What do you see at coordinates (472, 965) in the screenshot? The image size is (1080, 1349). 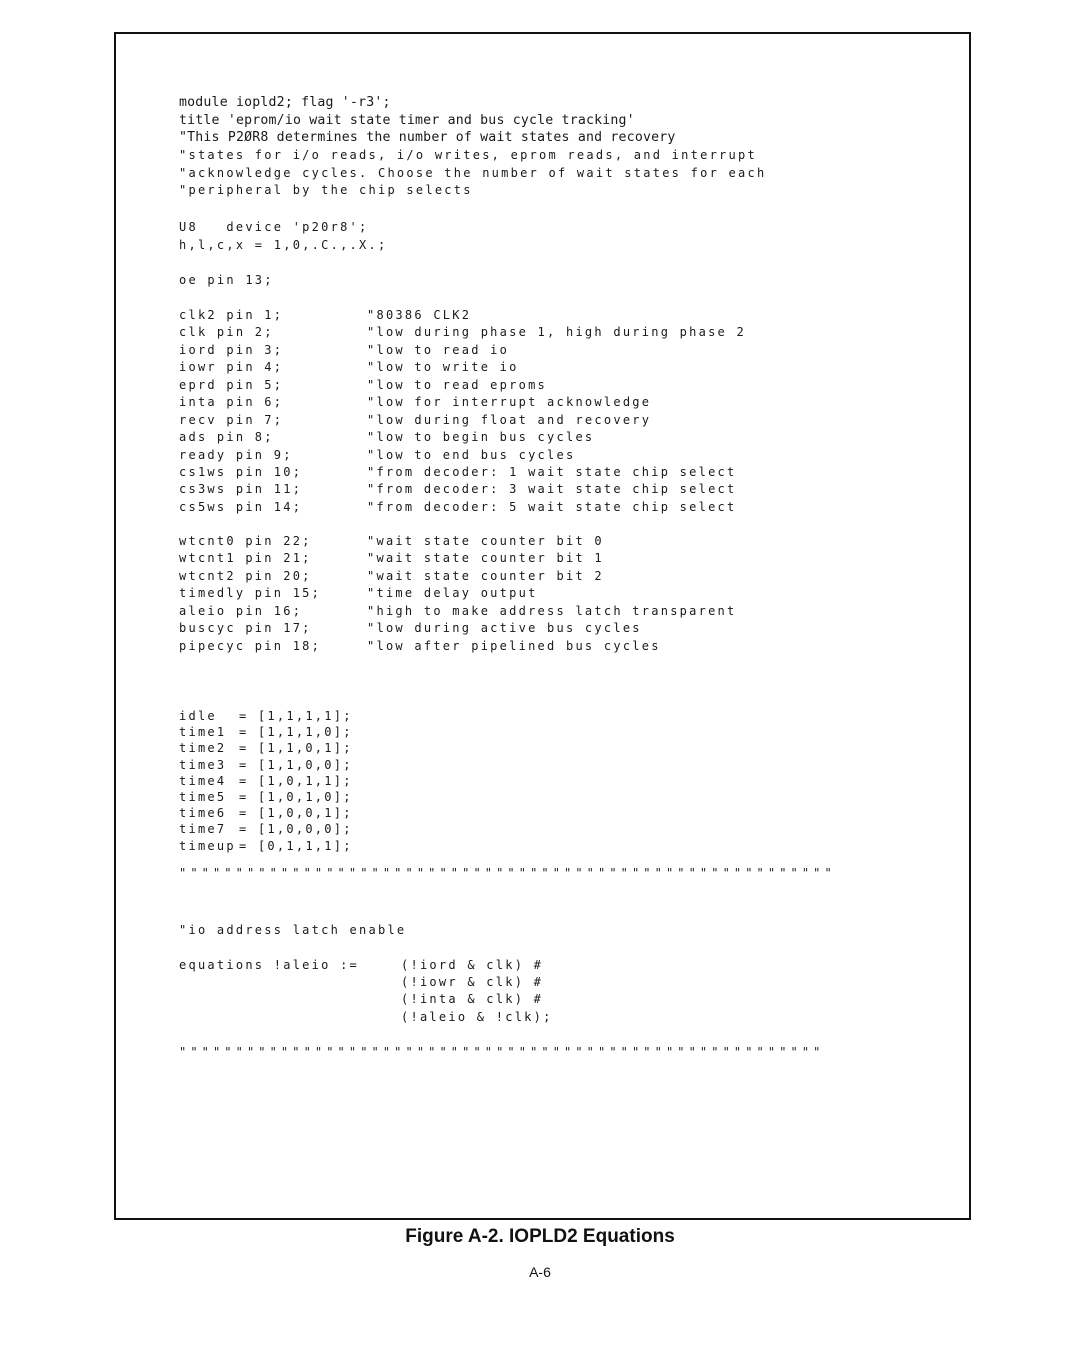 I see `equation-term: (!iord & clk) #` at bounding box center [472, 965].